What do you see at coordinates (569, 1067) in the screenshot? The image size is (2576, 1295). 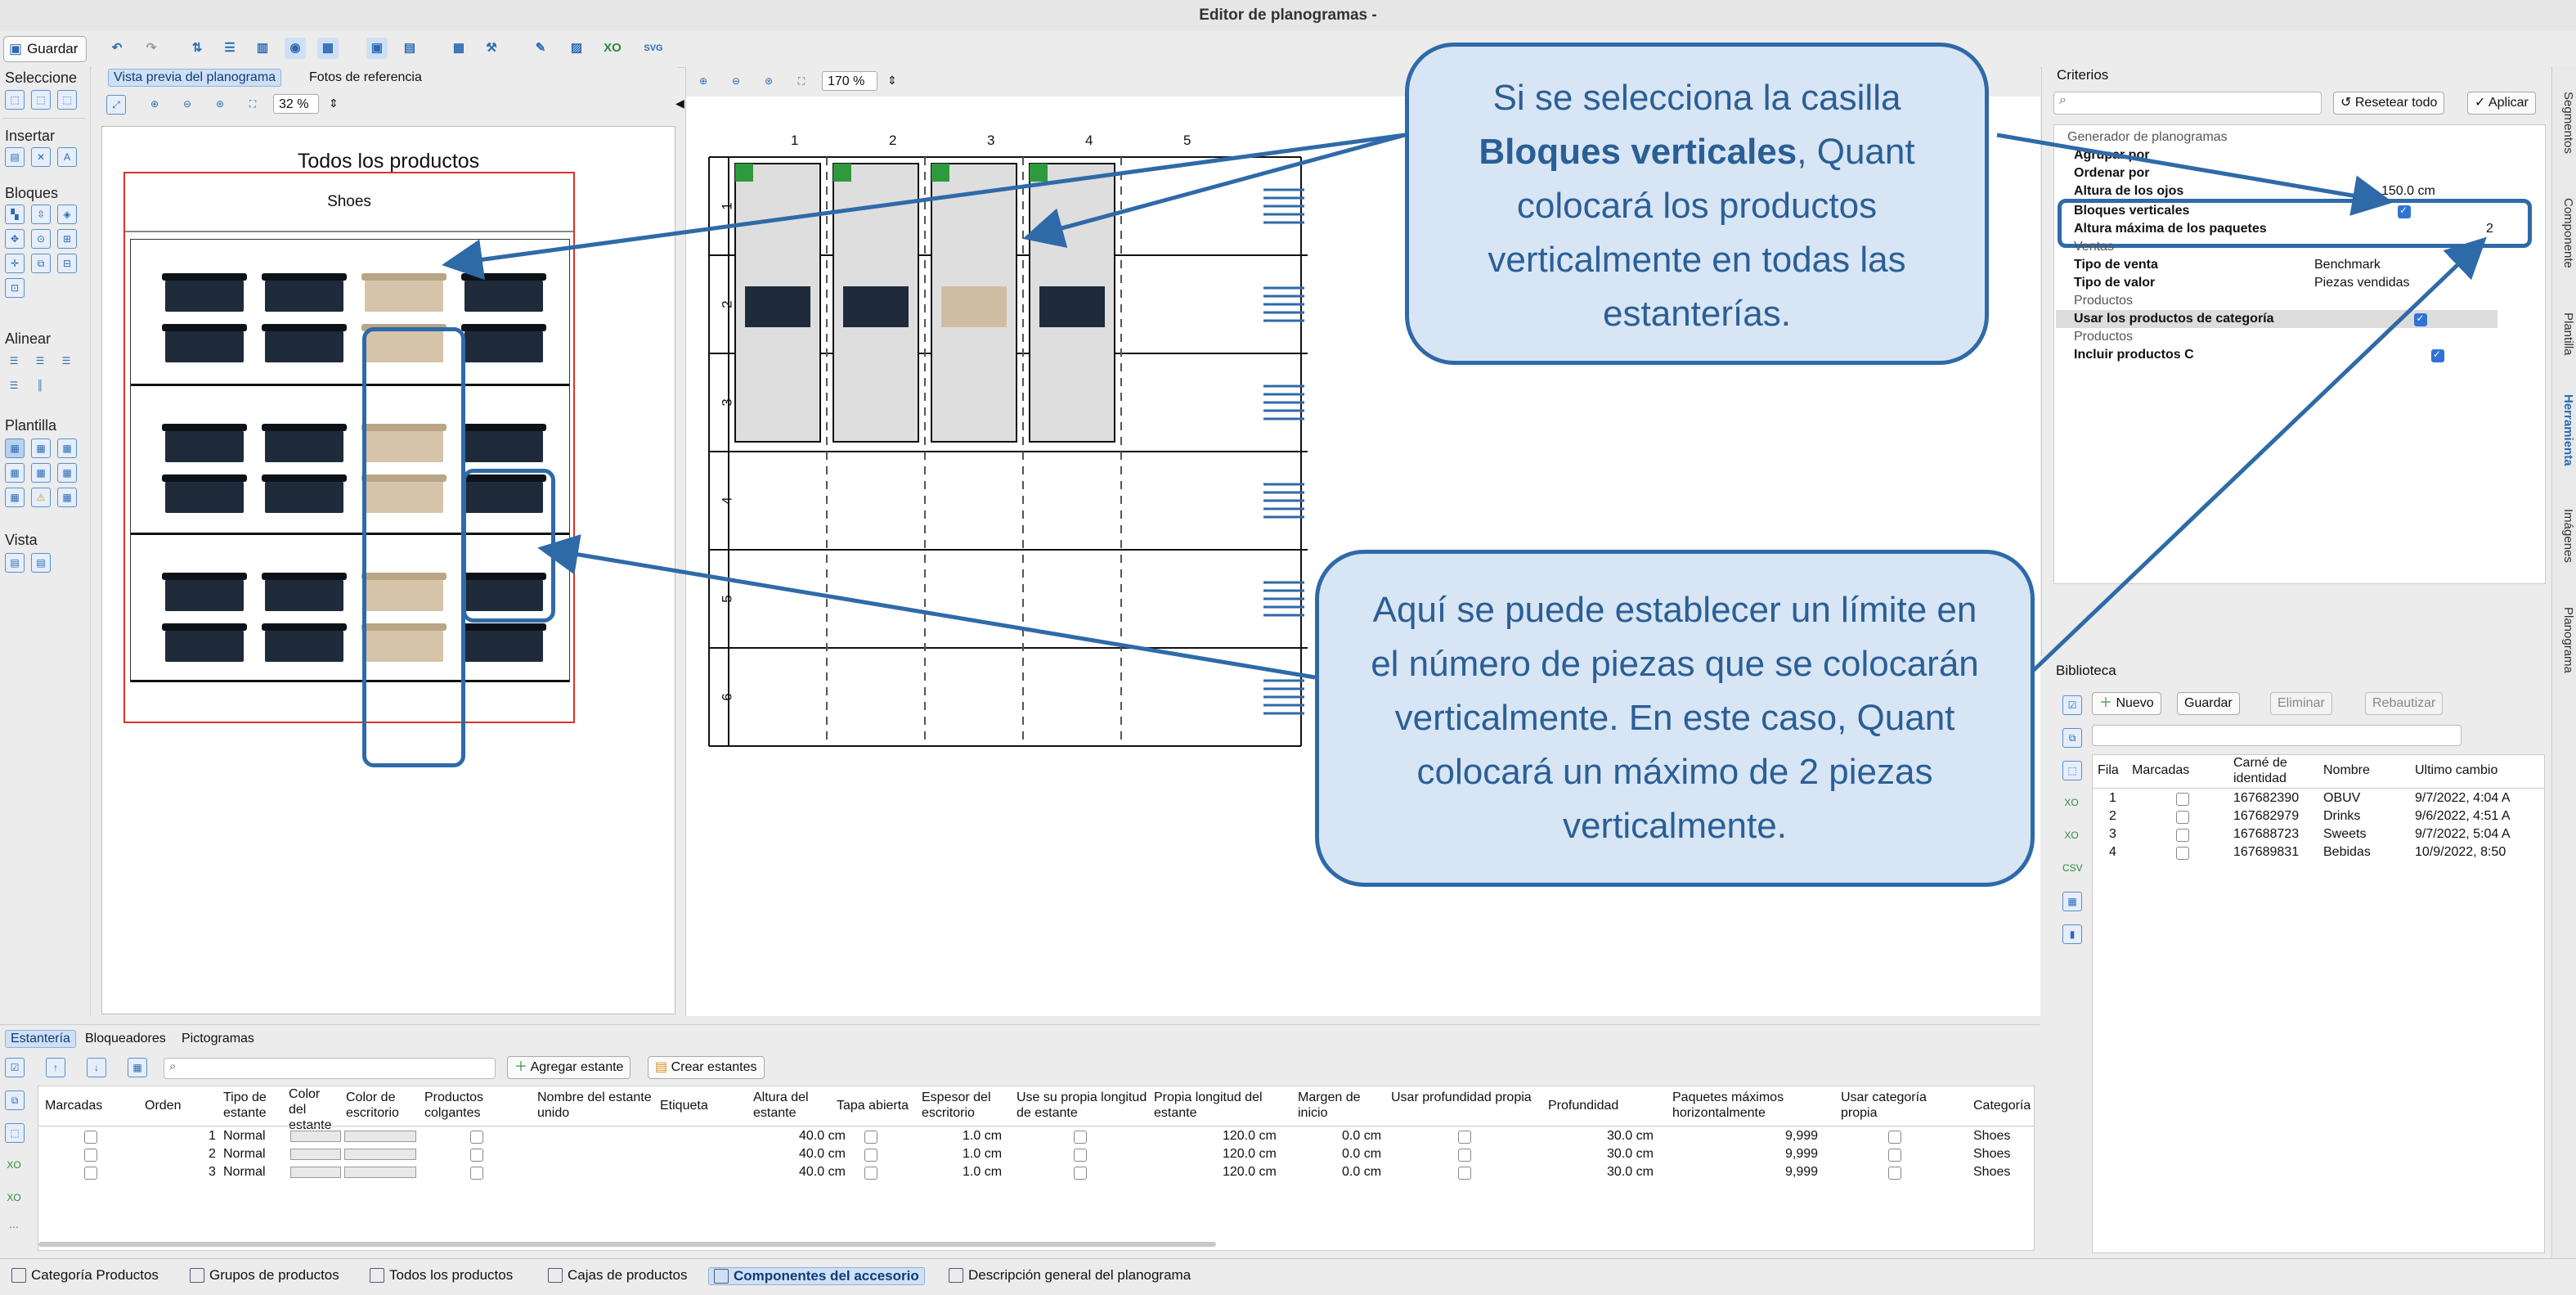 I see `add-shelf-button: ＋ Agregar estante` at bounding box center [569, 1067].